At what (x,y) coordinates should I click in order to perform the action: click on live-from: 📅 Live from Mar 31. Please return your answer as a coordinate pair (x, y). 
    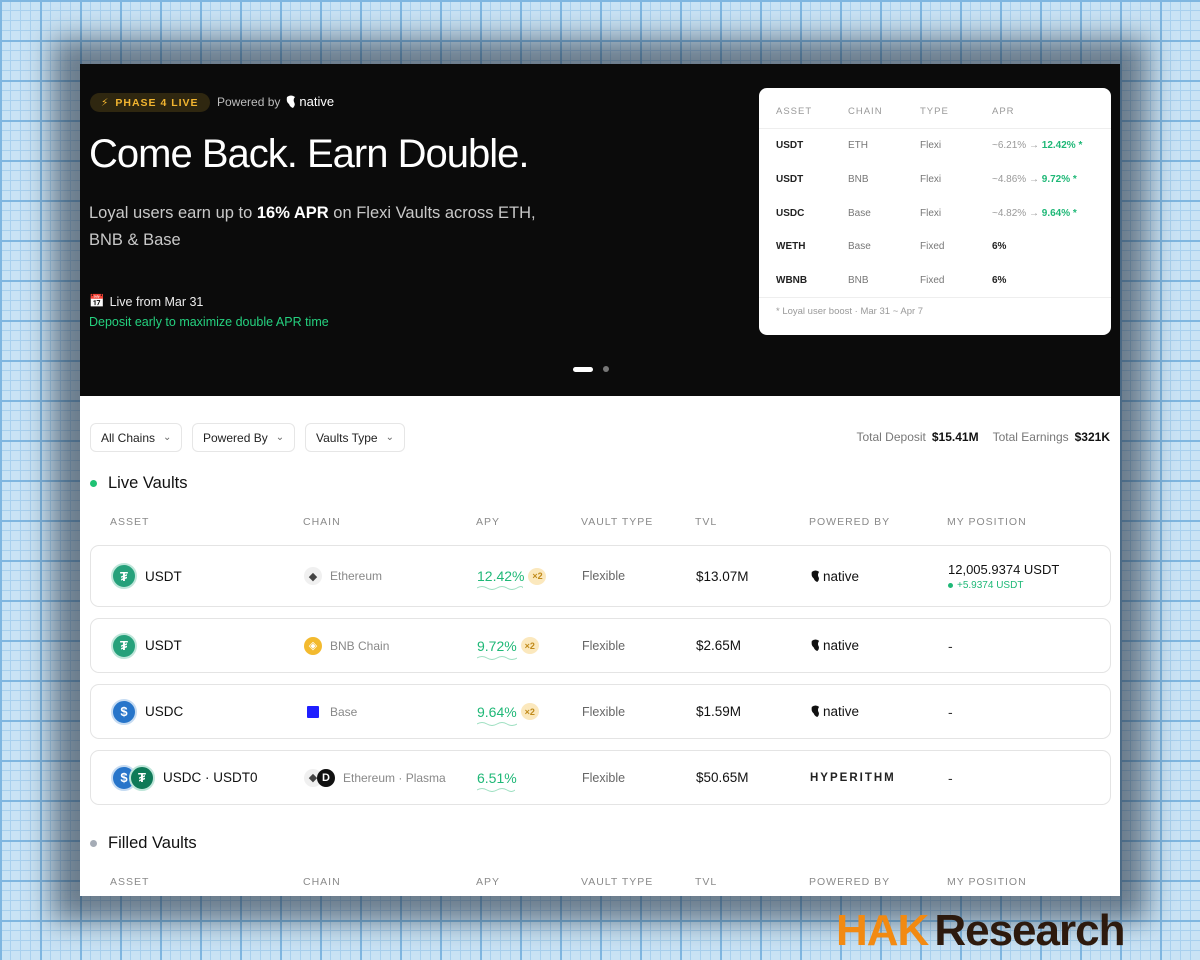
    Looking at the image, I should click on (146, 301).